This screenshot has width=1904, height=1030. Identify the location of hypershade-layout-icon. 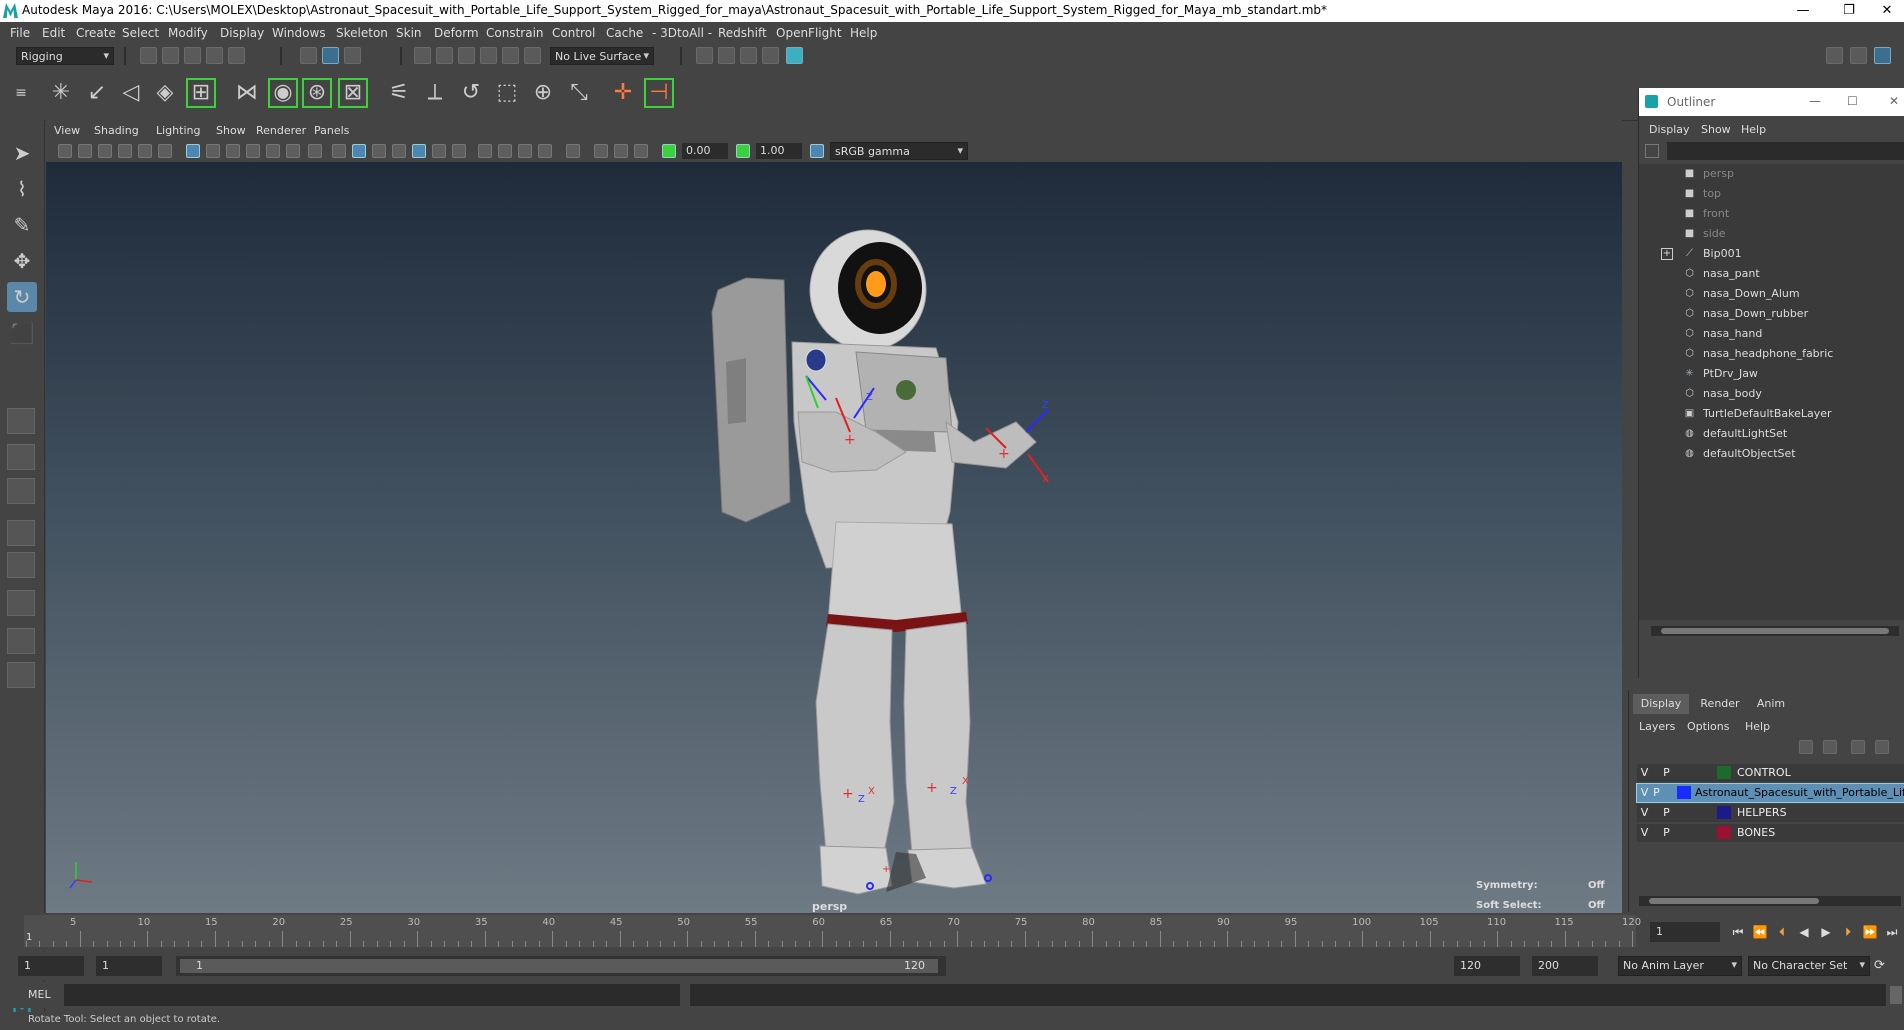
(21, 565).